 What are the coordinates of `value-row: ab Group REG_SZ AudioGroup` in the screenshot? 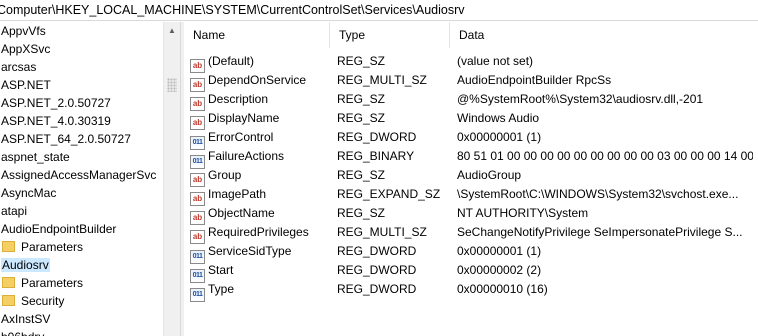 It's located at (471, 176).